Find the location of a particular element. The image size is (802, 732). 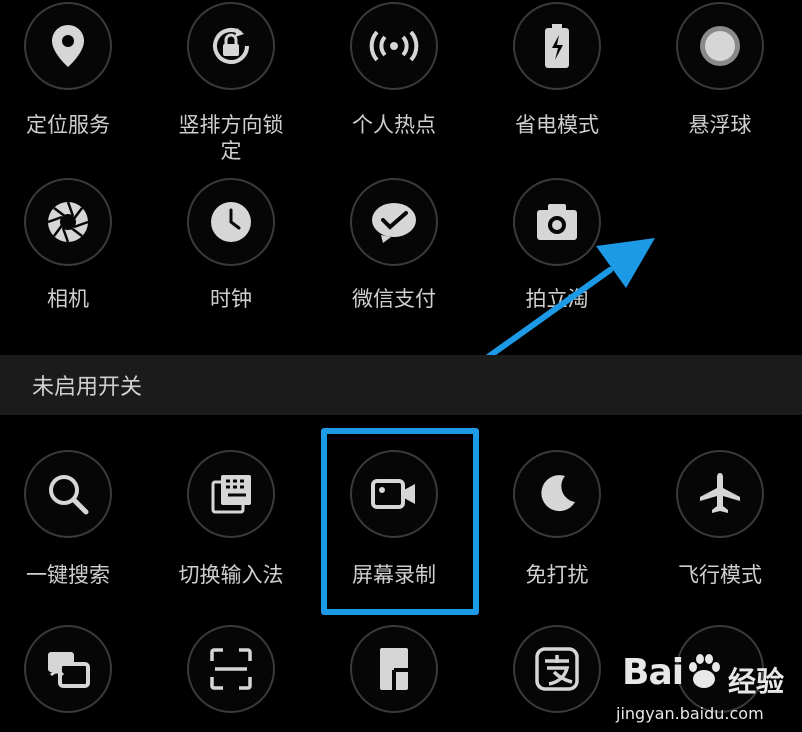

tile-pailitao: 拍立淘 is located at coordinates (557, 248).